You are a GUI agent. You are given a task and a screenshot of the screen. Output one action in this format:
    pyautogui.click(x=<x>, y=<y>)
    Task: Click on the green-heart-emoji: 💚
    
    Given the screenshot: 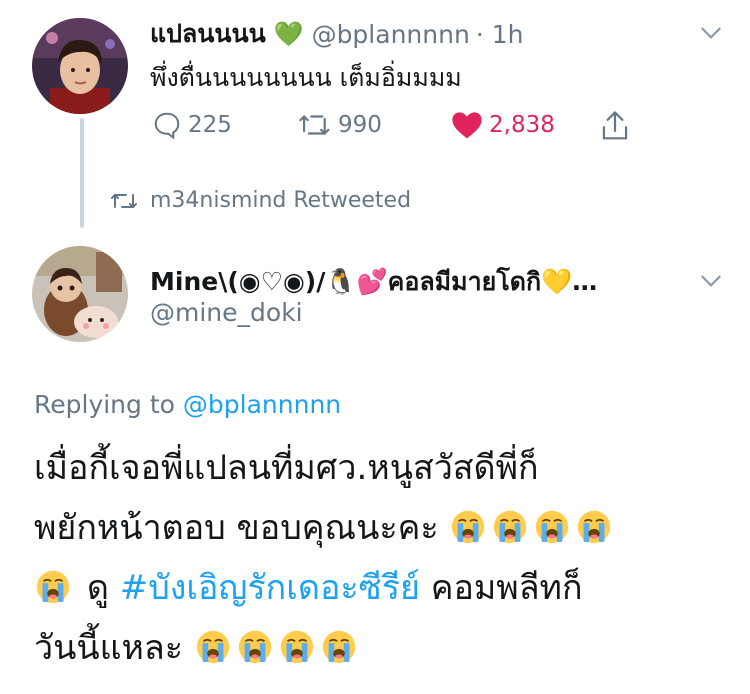 What is the action you would take?
    pyautogui.click(x=288, y=34)
    